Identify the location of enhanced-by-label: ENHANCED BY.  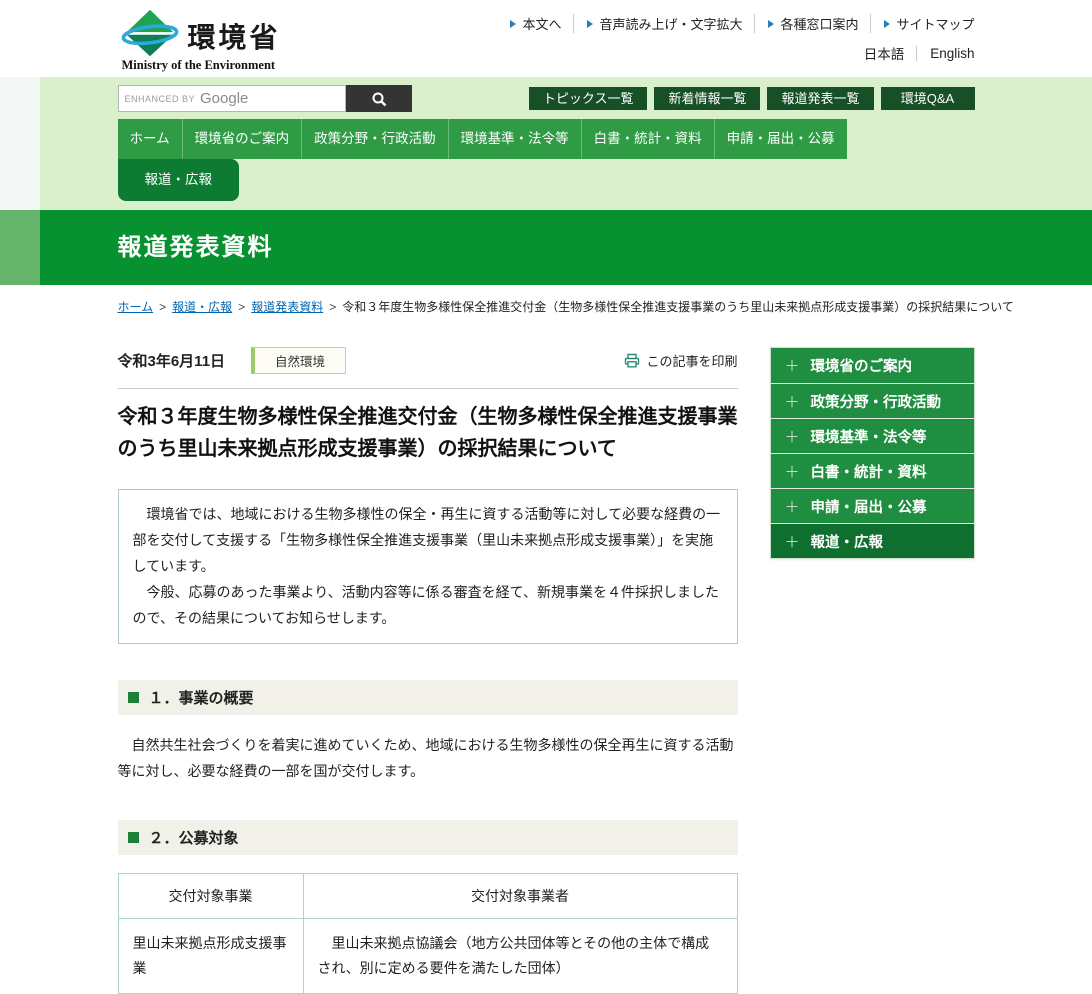
(160, 98).